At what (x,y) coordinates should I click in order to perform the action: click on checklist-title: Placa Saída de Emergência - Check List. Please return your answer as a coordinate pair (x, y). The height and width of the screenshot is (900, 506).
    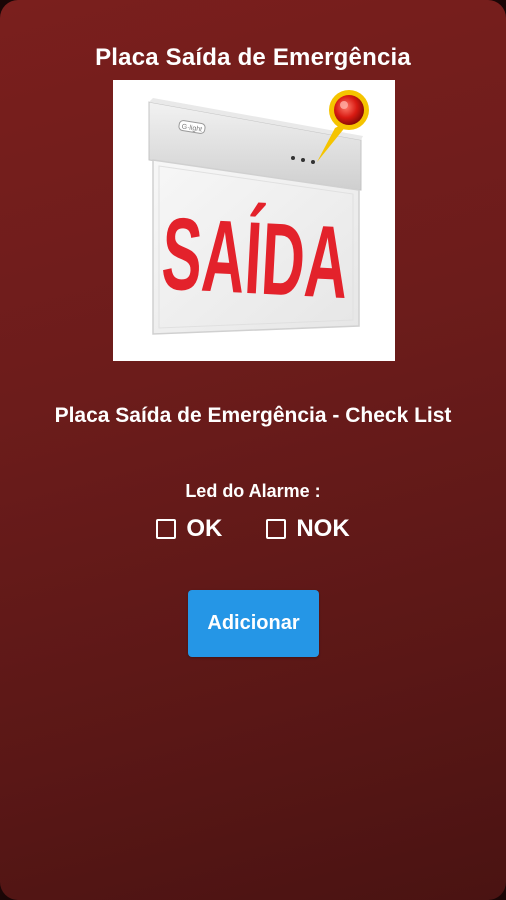
    Looking at the image, I should click on (253, 415).